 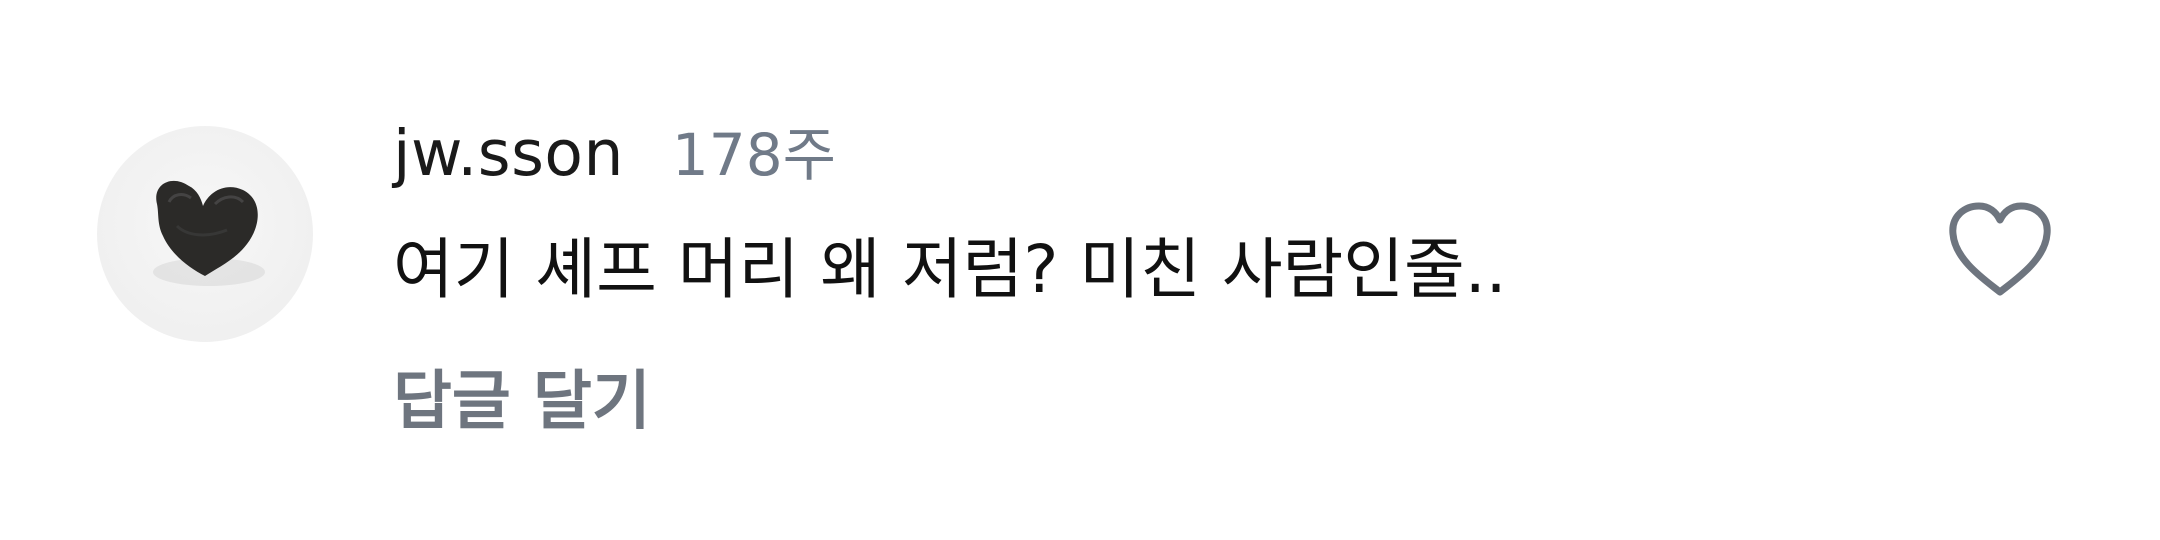 What do you see at coordinates (1143, 154) in the screenshot?
I see `comment-meta: jw.sson 178주` at bounding box center [1143, 154].